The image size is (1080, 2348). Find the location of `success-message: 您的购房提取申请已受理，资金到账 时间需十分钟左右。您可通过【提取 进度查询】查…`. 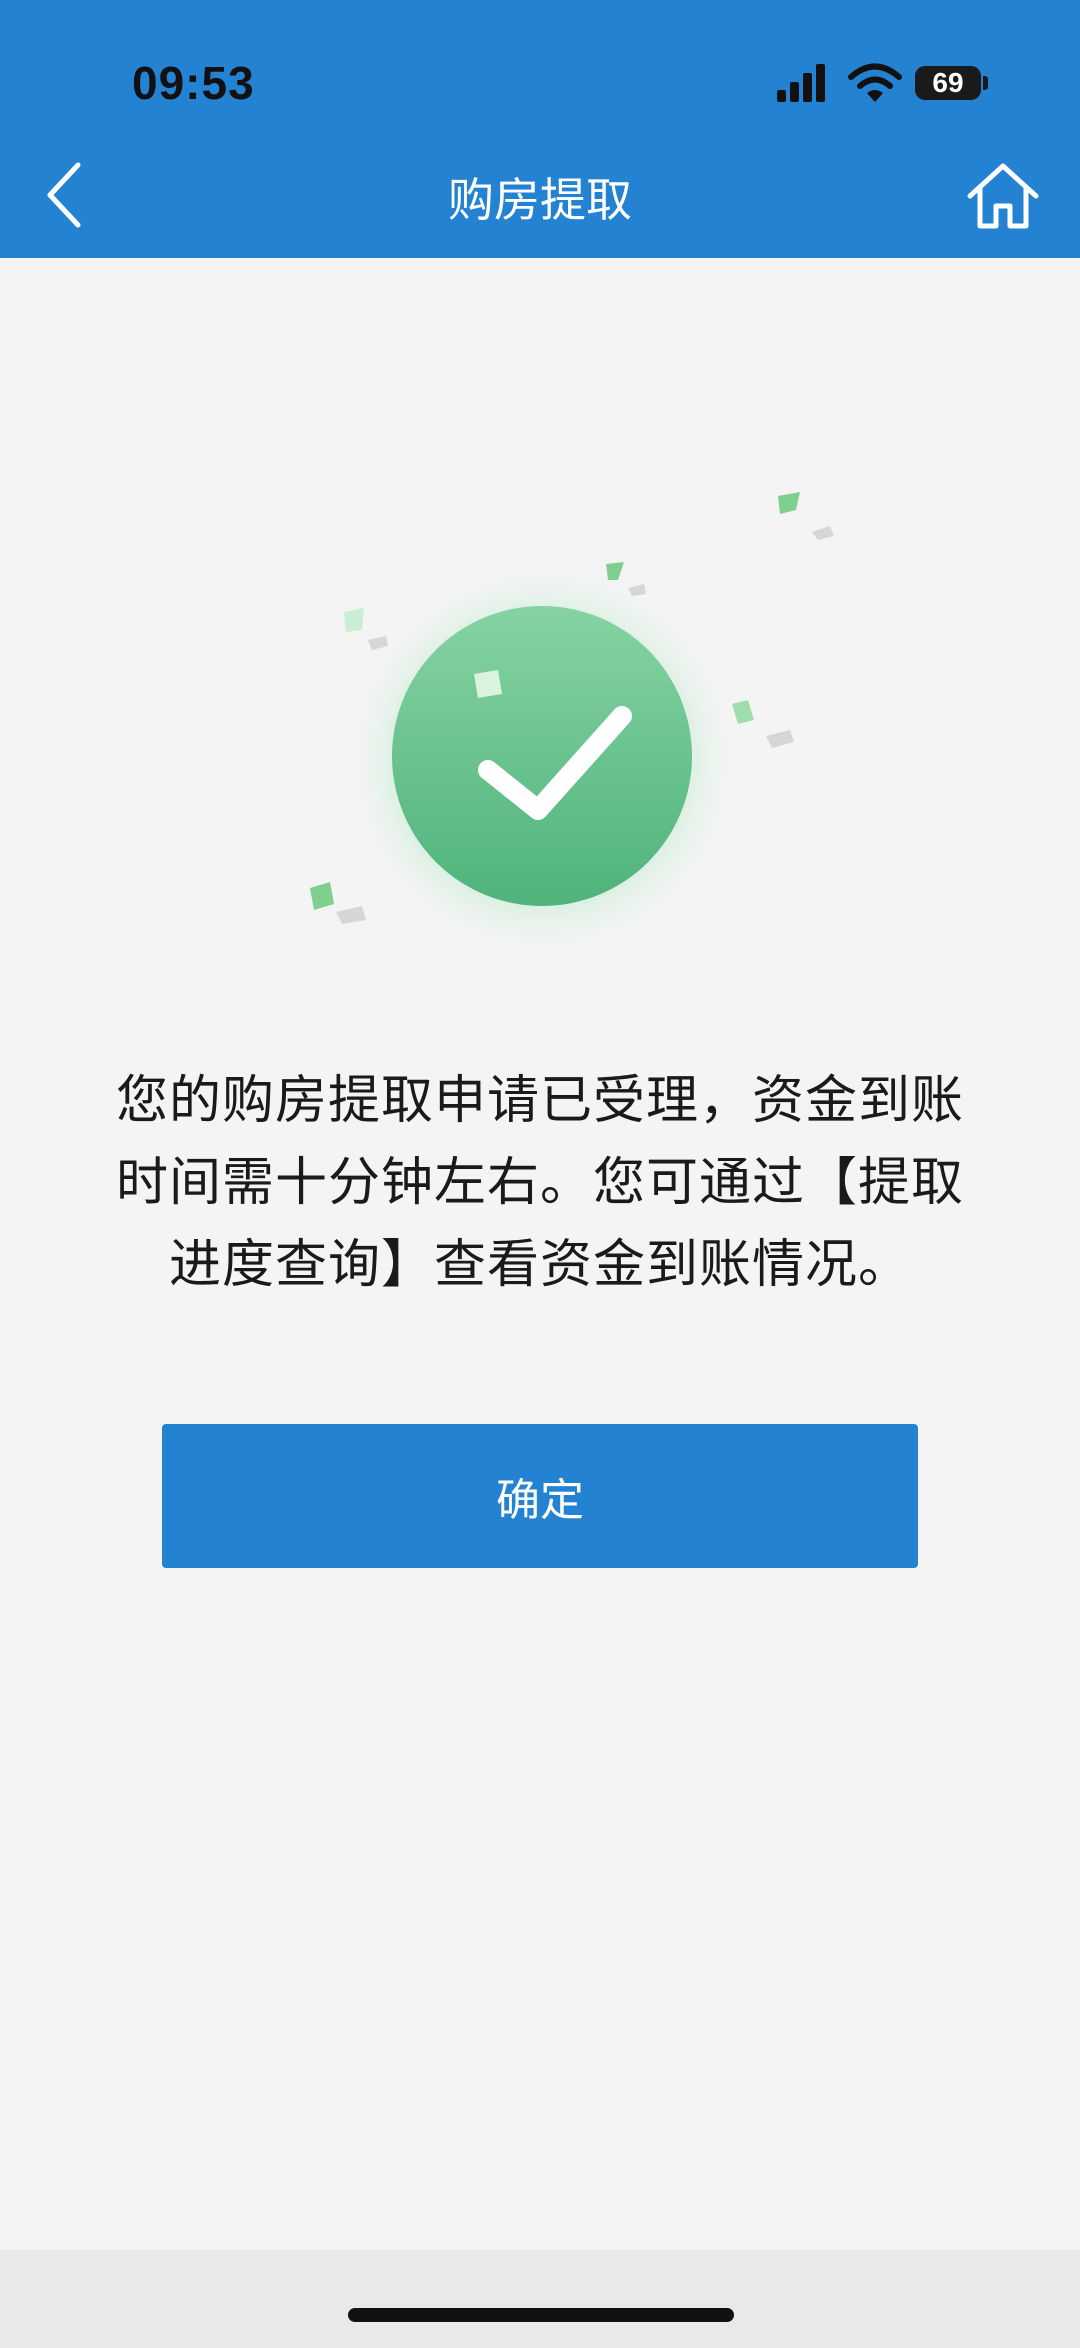

success-message: 您的购房提取申请已受理，资金到账 时间需十分钟左右。您可通过【提取 进度查询】查… is located at coordinates (540, 1183).